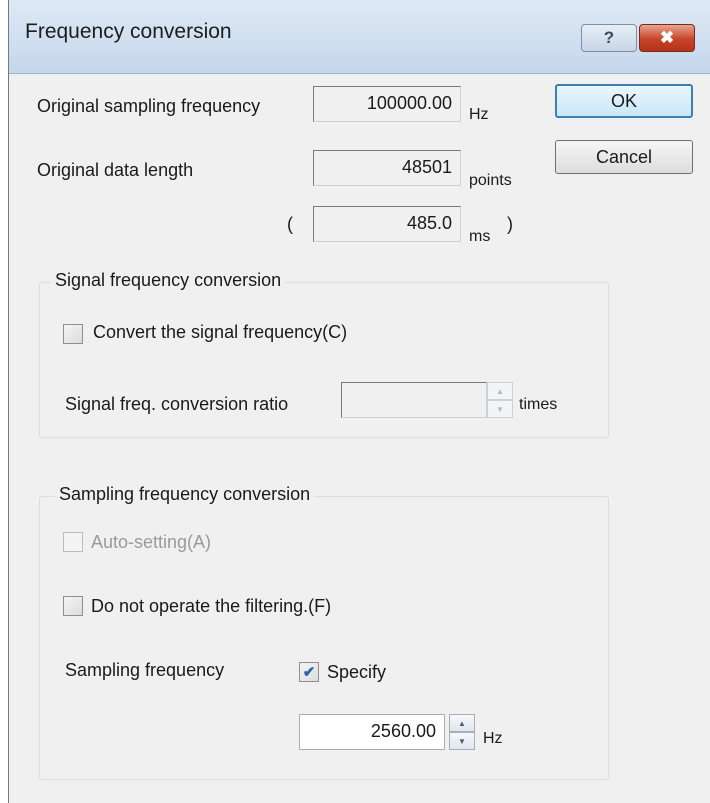 The width and height of the screenshot is (710, 803). I want to click on auto-setting-label: Auto-setting(A), so click(151, 542).